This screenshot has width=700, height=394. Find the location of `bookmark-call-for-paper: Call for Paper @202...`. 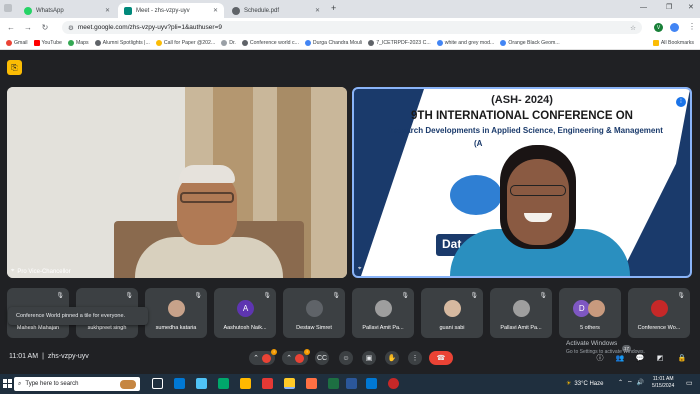

bookmark-call-for-paper: Call for Paper @202... is located at coordinates (185, 43).